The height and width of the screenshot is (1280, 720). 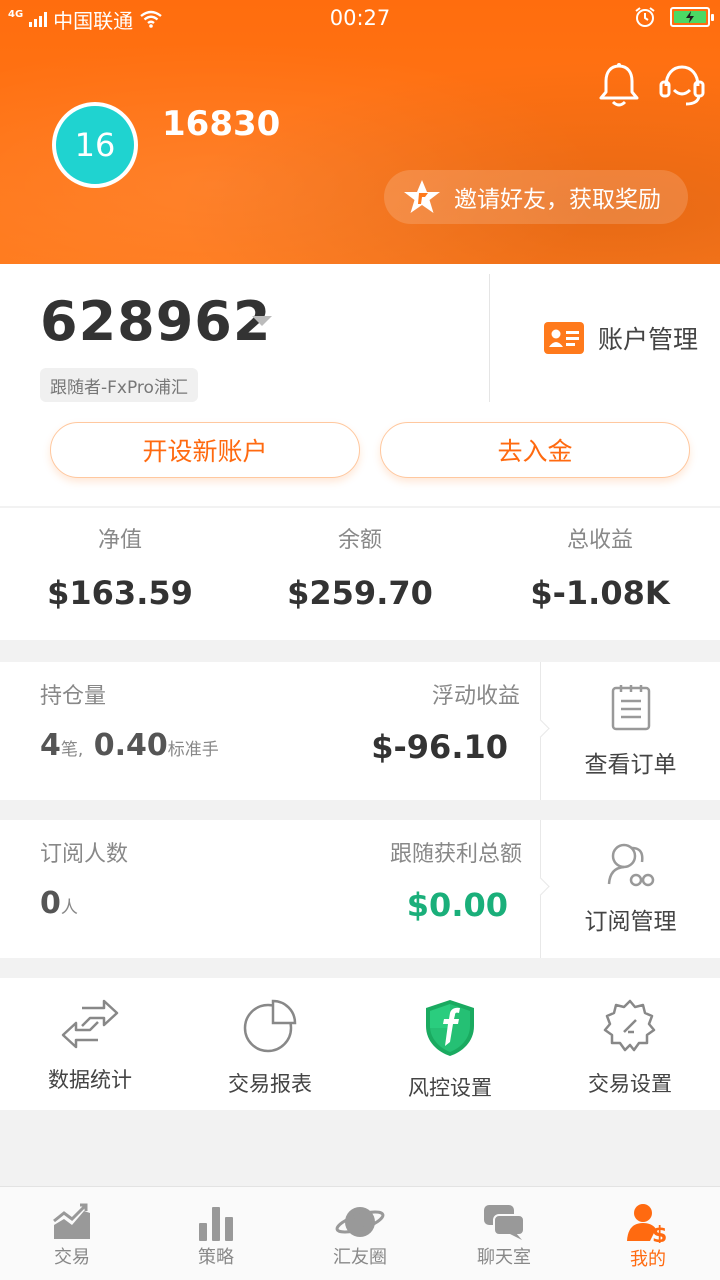 I want to click on subscribers-panel: 订阅人数 跟随获利总额 0人 $0.00 订阅管理, so click(x=360, y=889).